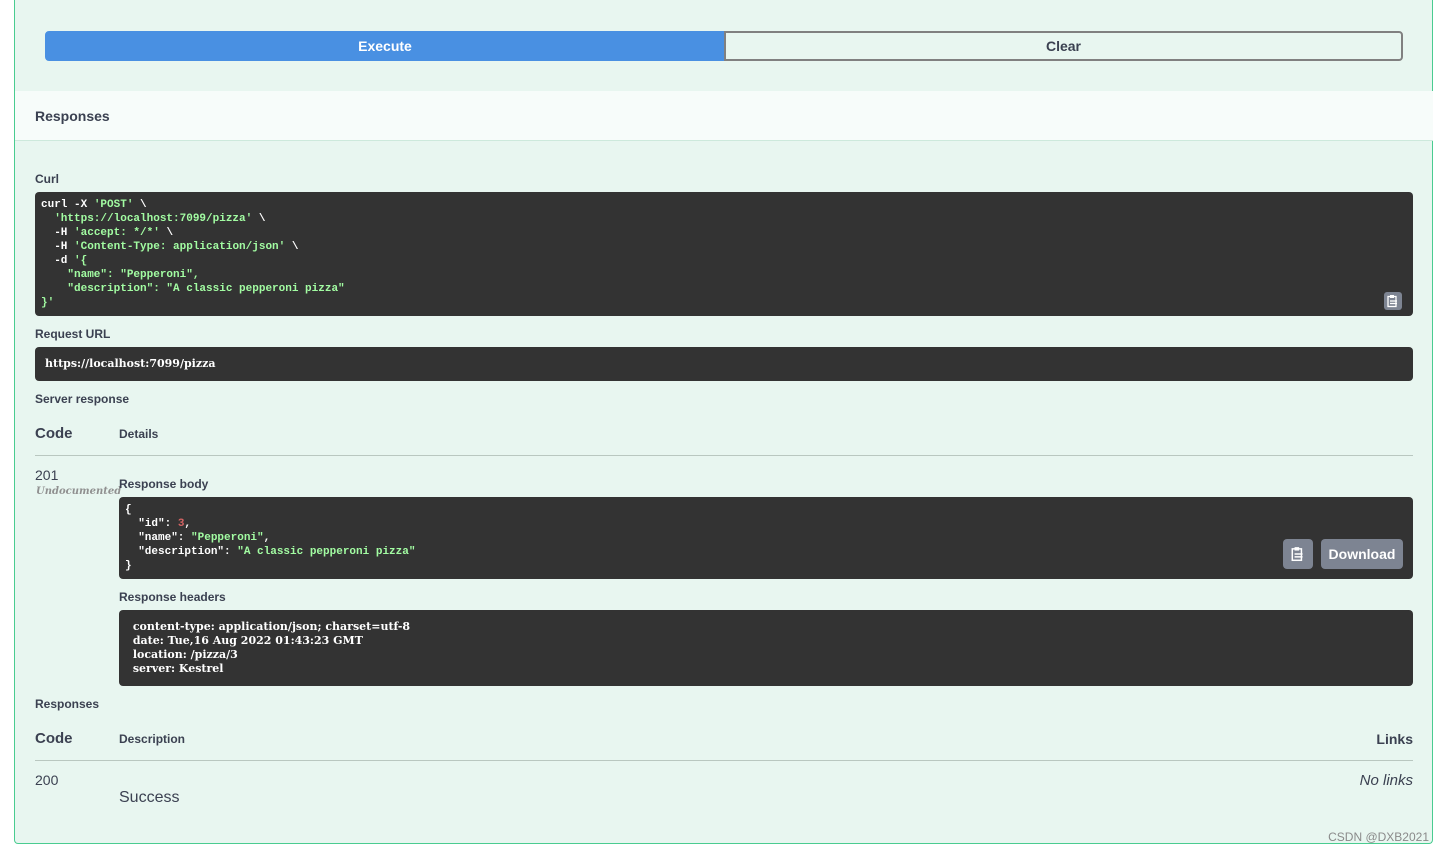 This screenshot has width=1443, height=853. I want to click on curl-string-token: 'accept: */*', so click(117, 233).